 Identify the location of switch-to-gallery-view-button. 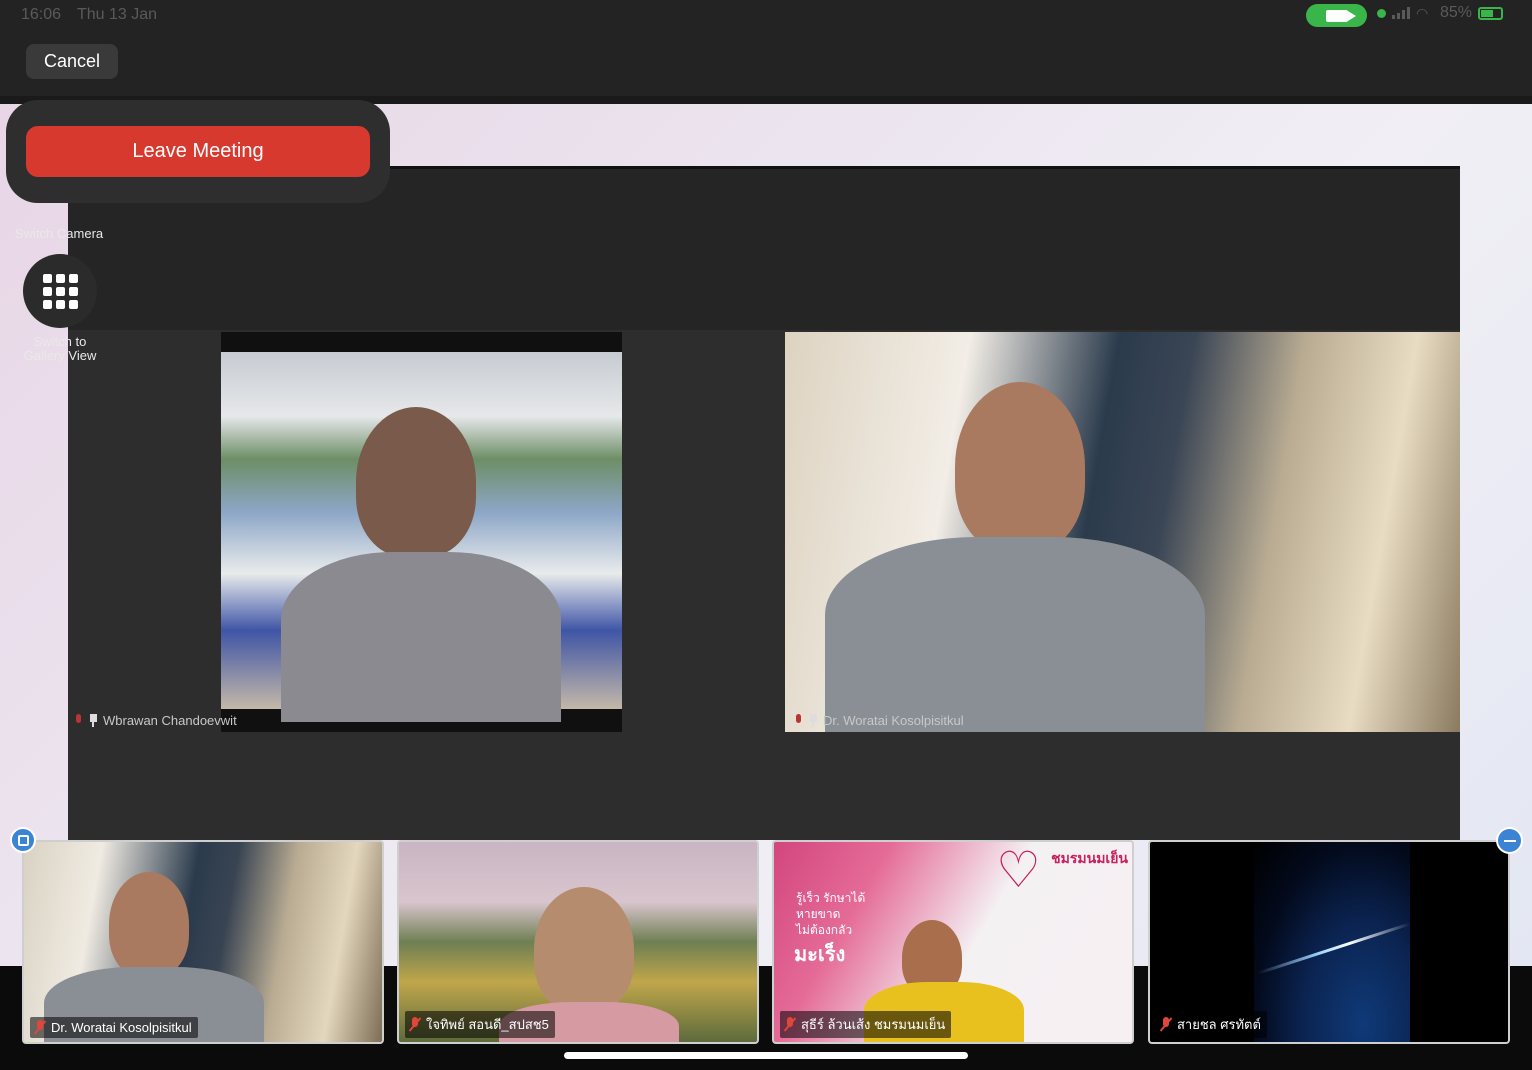
(60, 291).